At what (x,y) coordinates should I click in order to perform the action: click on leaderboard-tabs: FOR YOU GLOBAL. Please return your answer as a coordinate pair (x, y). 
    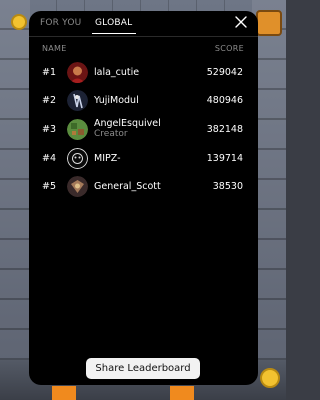
    Looking at the image, I should click on (143, 24).